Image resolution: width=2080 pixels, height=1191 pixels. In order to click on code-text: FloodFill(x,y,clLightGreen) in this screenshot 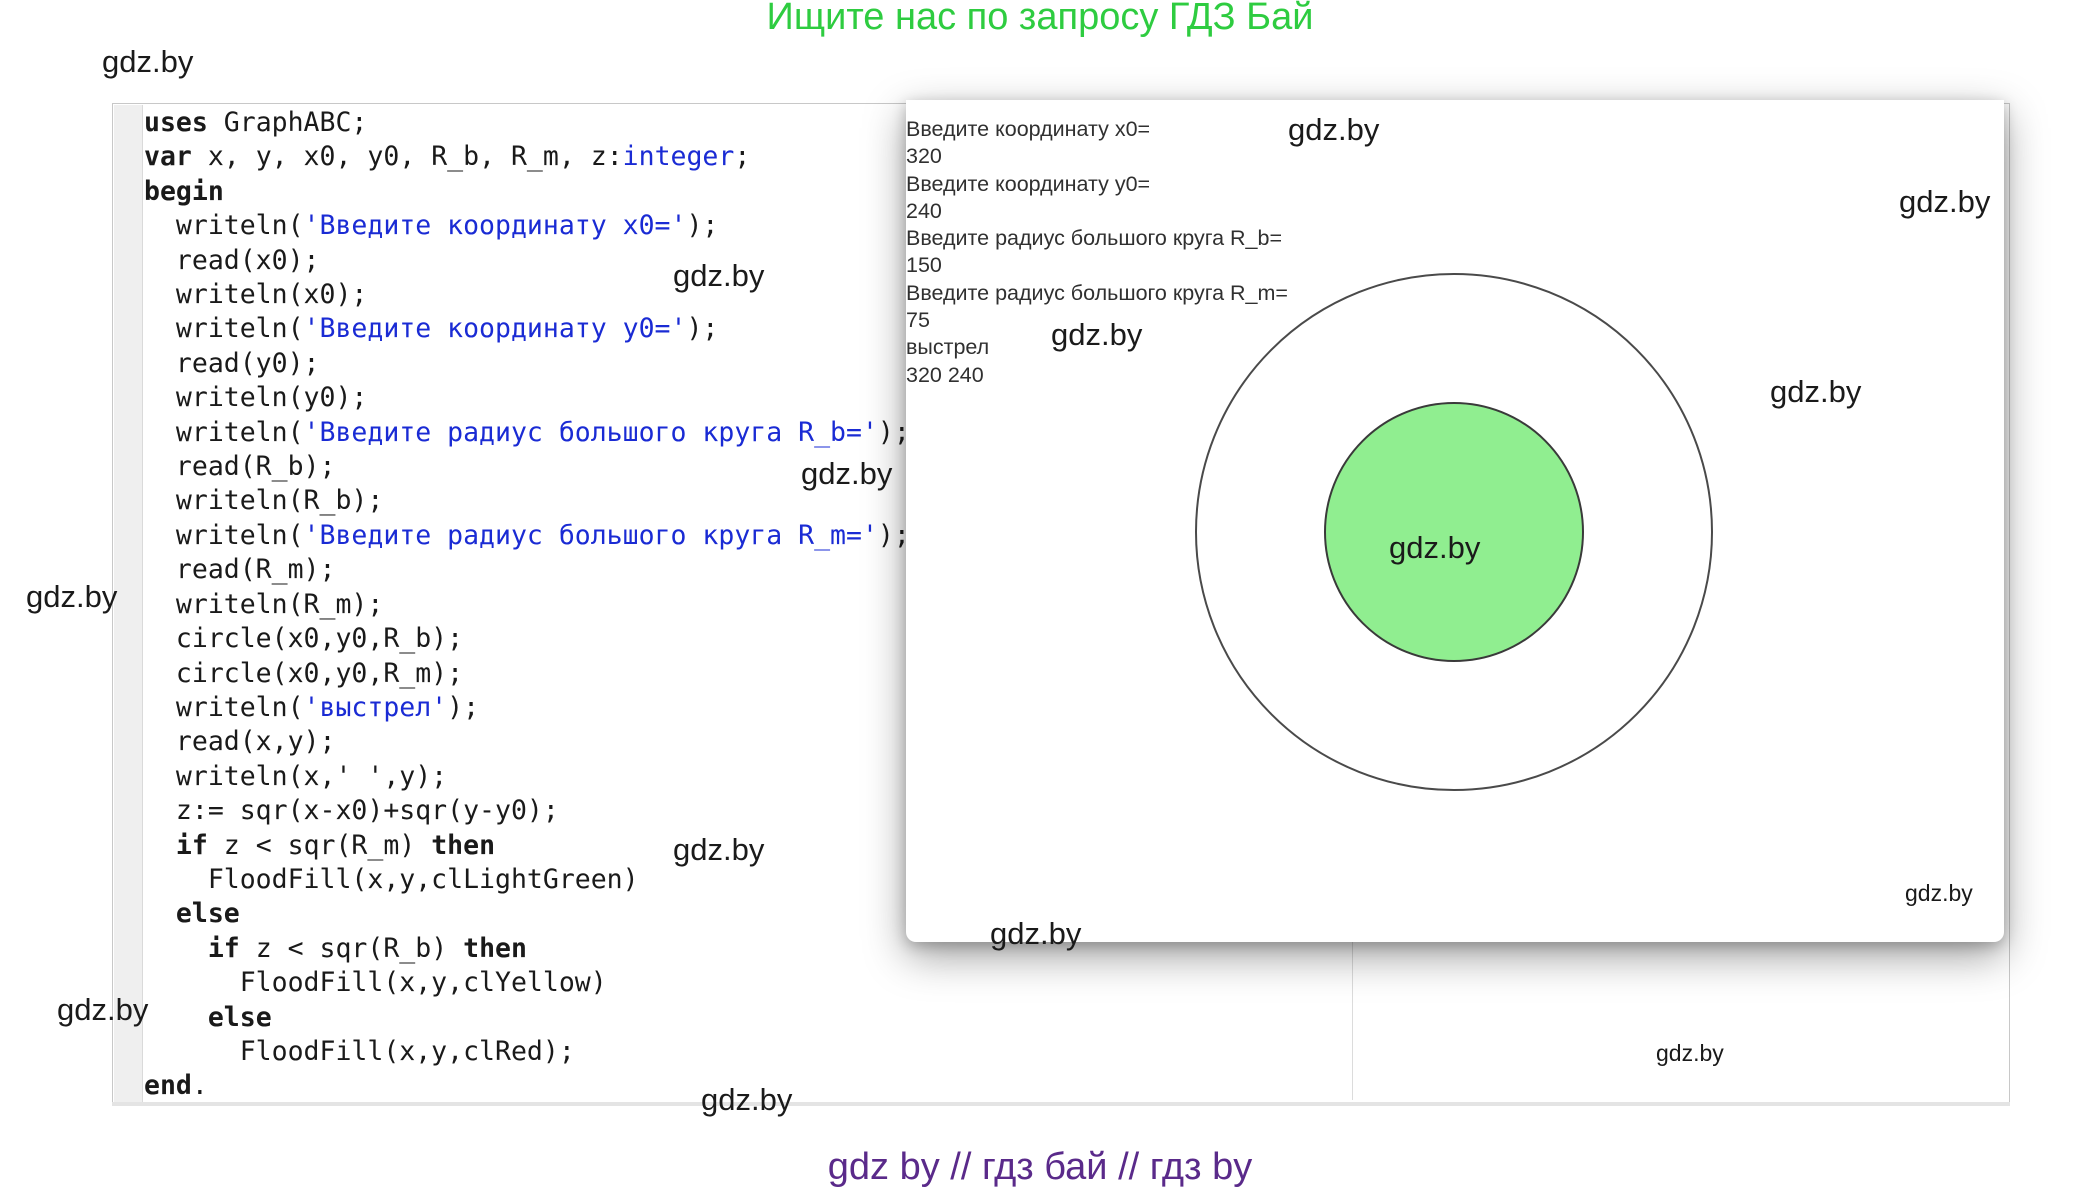, I will do `click(391, 879)`.